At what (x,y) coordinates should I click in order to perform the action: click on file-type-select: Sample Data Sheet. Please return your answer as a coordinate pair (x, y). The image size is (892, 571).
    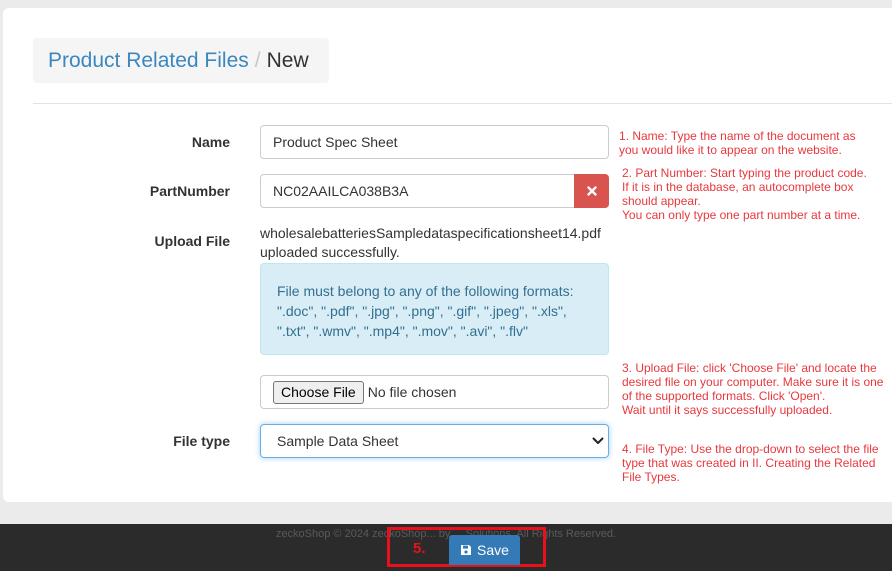
    Looking at the image, I should click on (434, 441).